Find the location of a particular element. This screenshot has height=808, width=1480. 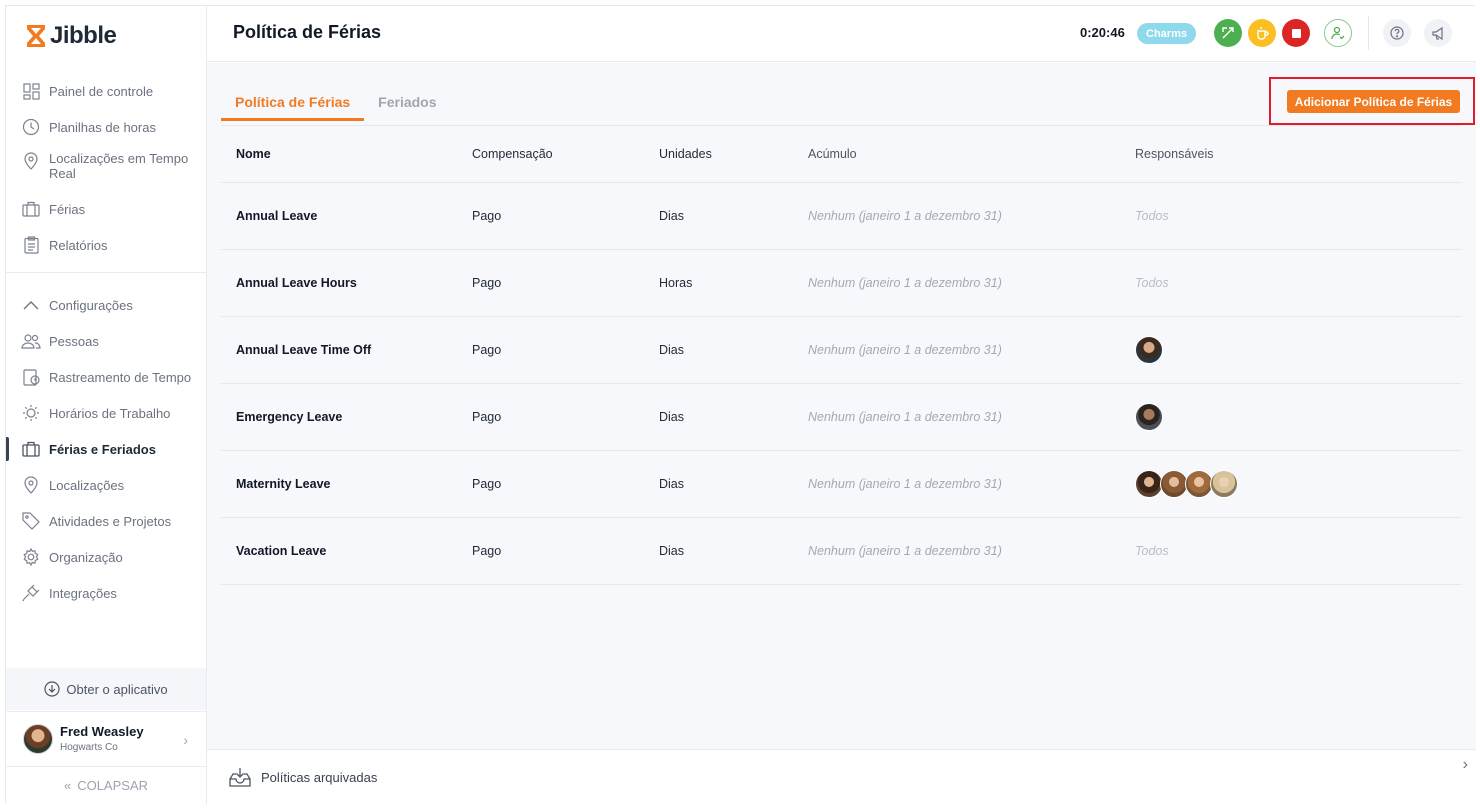

sidebar-item-label: Rastreamento de Tempo is located at coordinates (120, 377).